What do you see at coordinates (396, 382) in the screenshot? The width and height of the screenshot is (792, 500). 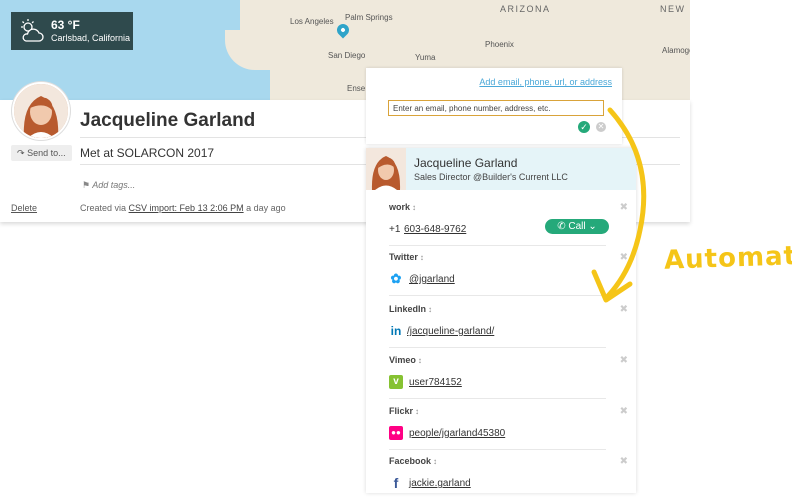 I see `vimeo-icon: v` at bounding box center [396, 382].